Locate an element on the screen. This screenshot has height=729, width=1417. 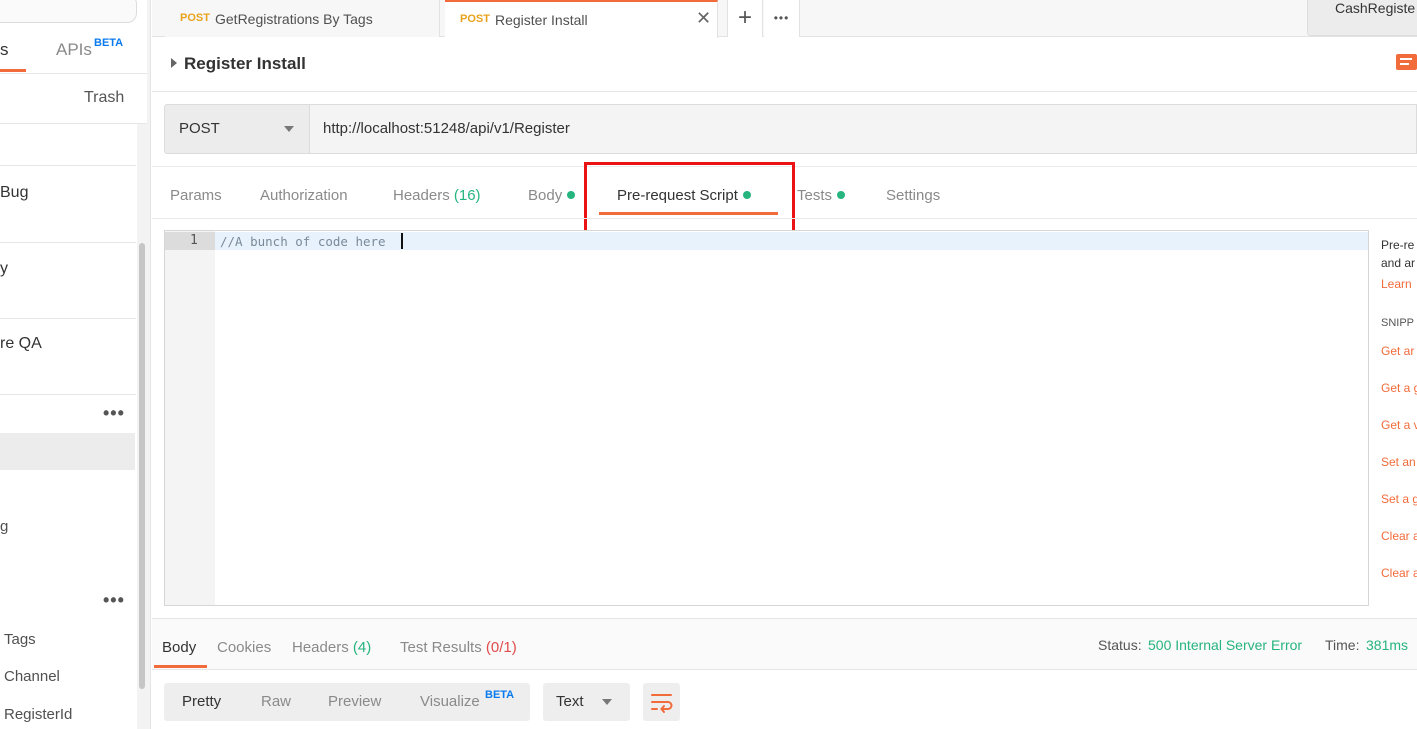
comments-icon is located at coordinates (1406, 62).